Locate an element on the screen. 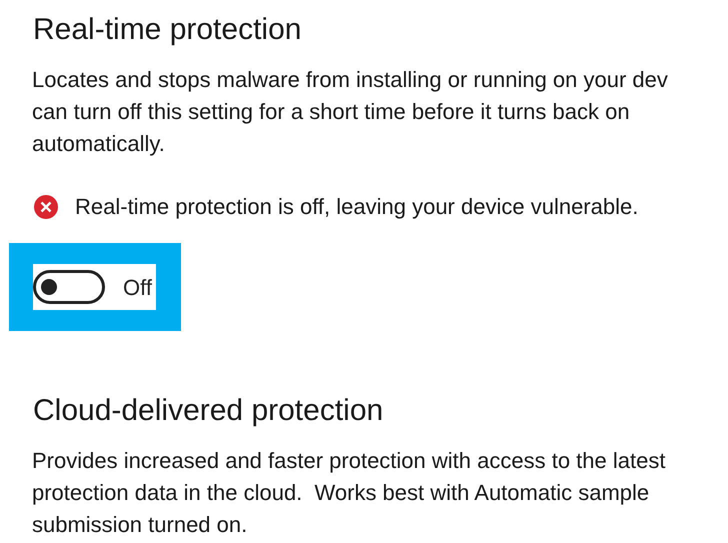 Image resolution: width=728 pixels, height=543 pixels. warning-text: Real-time protection is off, leaving your device vulnerable. is located at coordinates (356, 207).